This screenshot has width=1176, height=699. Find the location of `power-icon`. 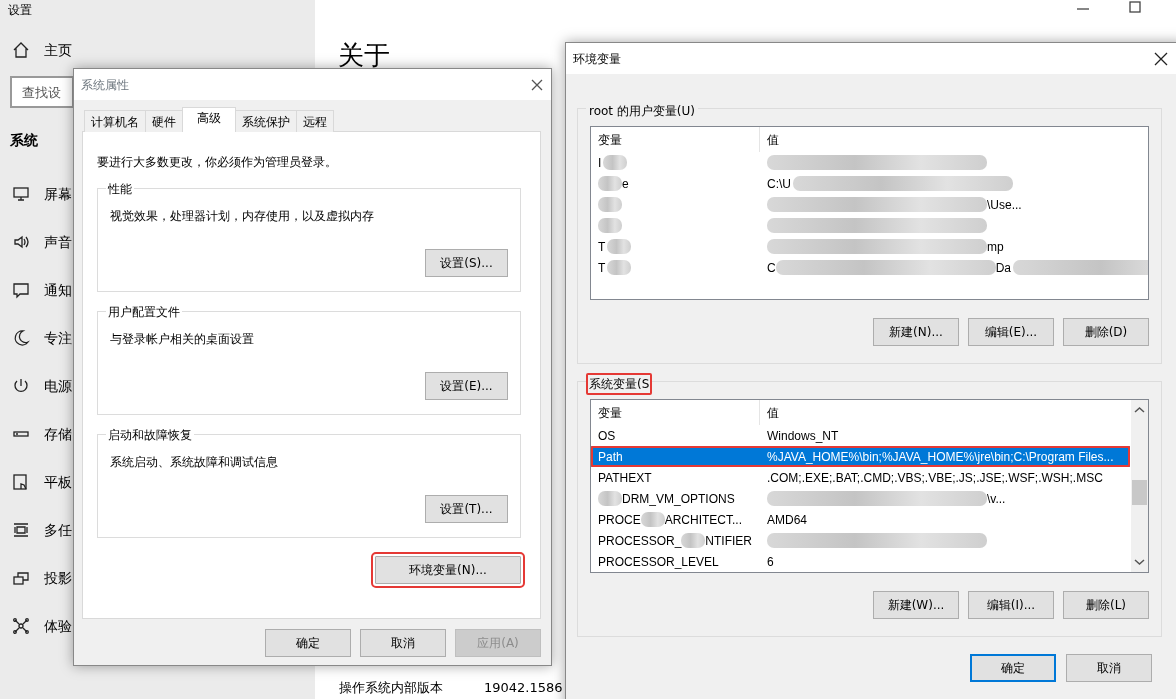

power-icon is located at coordinates (21, 386).